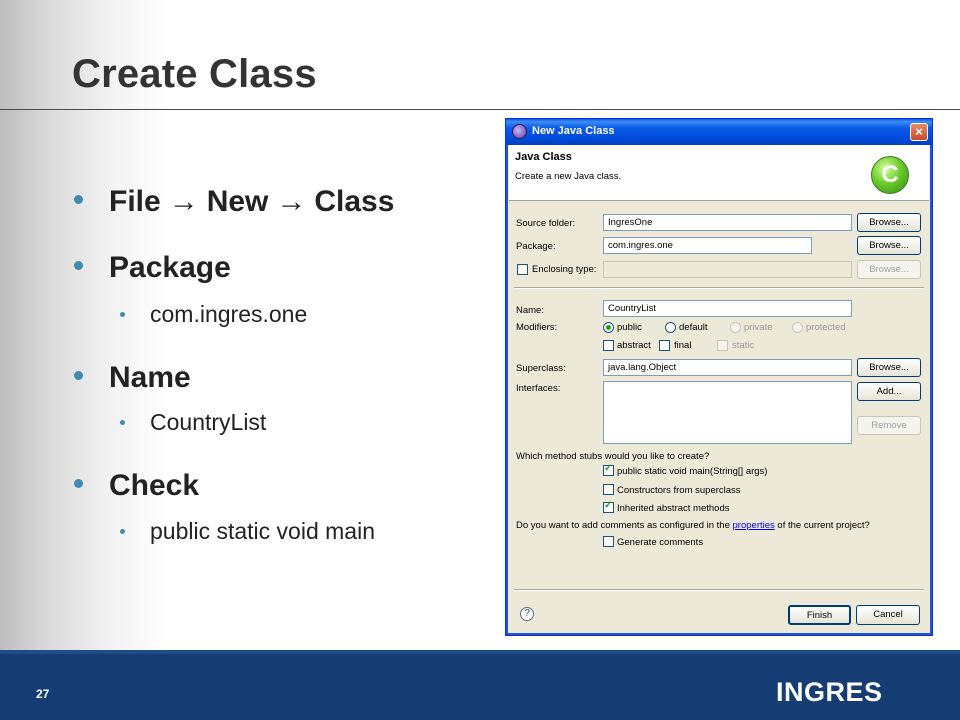  What do you see at coordinates (727, 269) in the screenshot?
I see `enclosing-type-field` at bounding box center [727, 269].